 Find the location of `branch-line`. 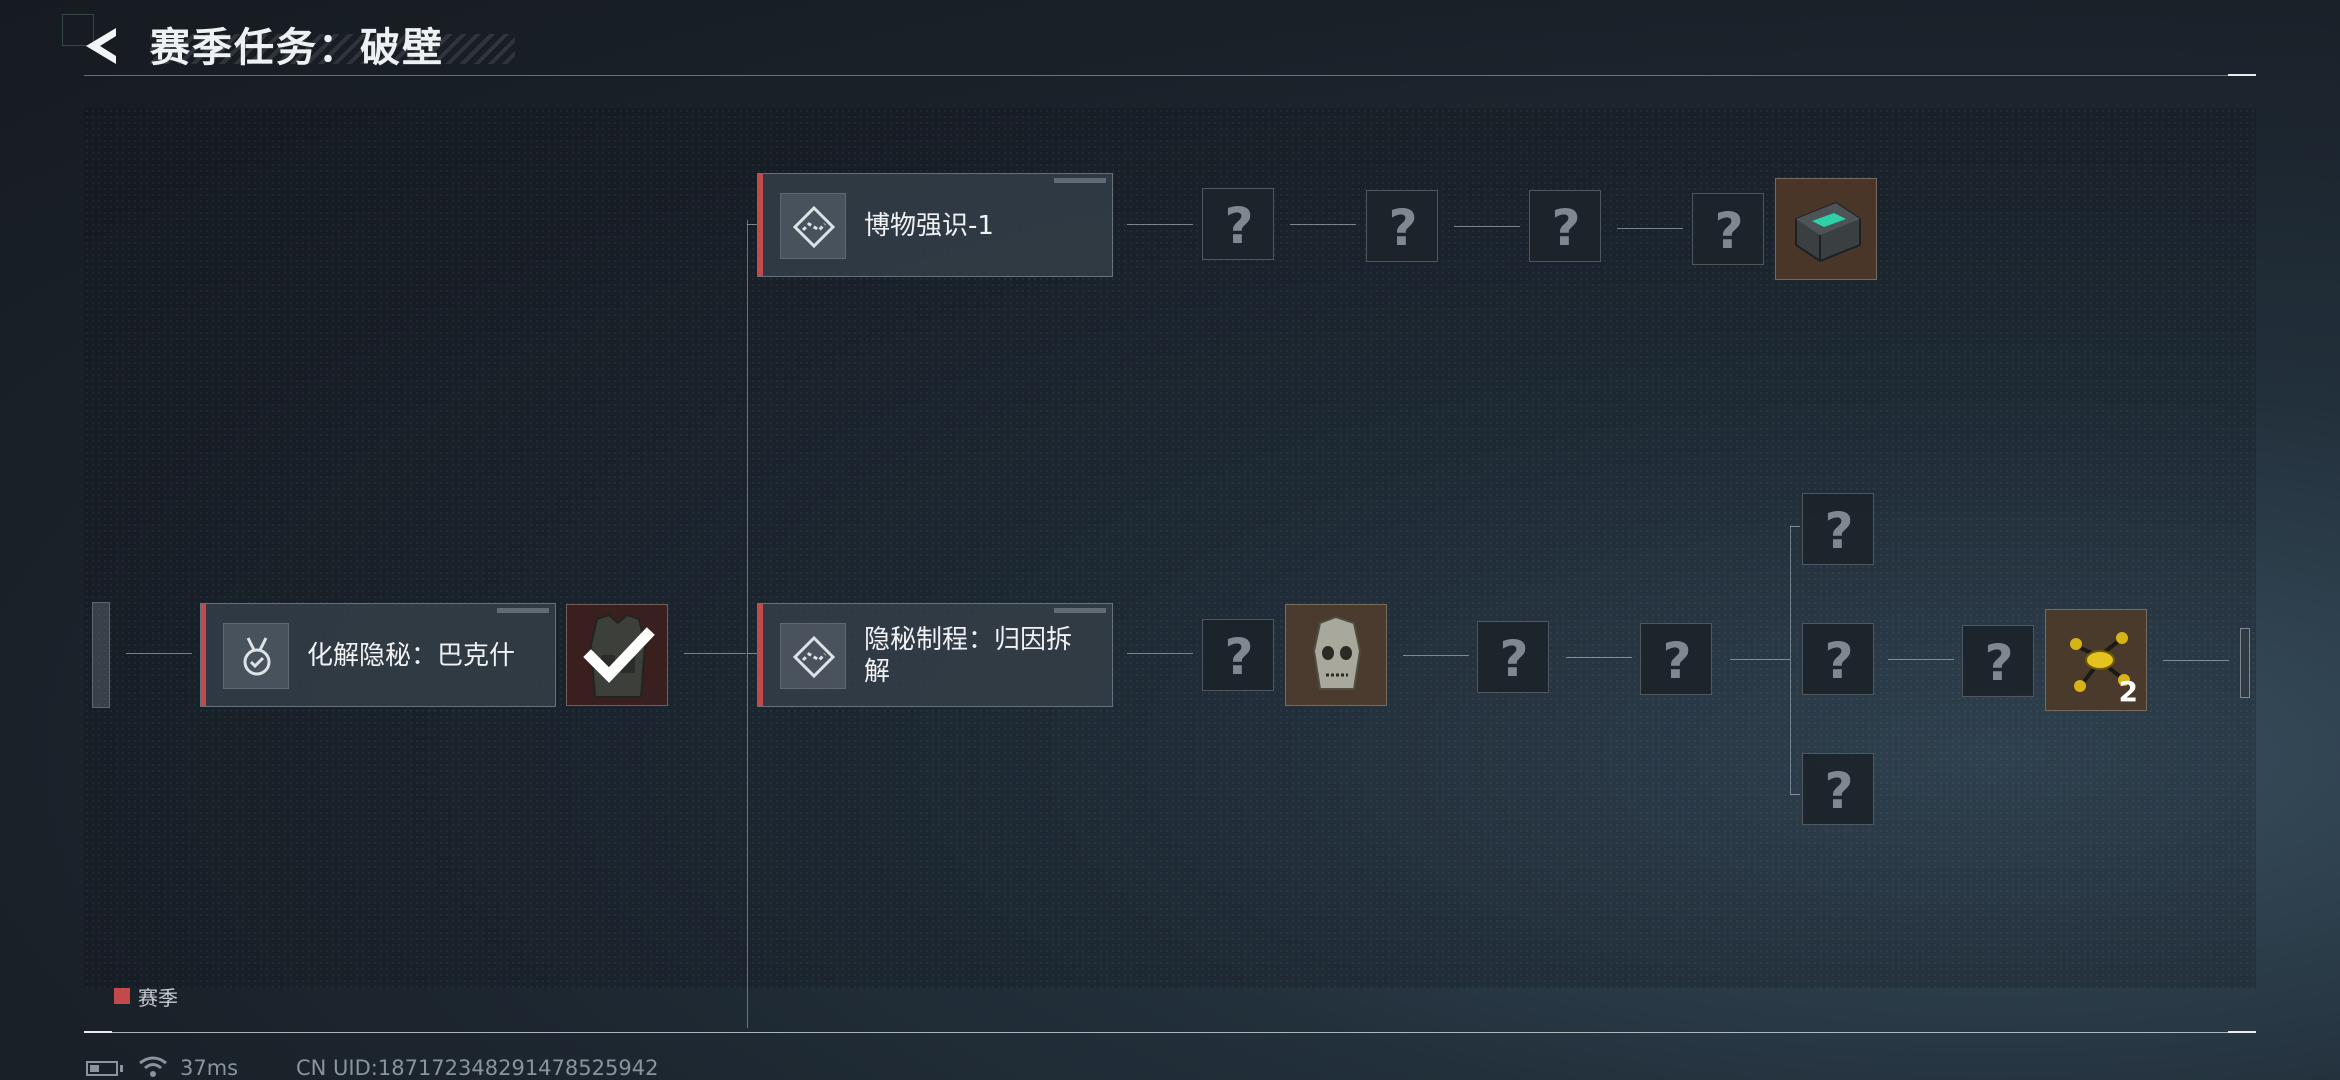

branch-line is located at coordinates (1790, 660).